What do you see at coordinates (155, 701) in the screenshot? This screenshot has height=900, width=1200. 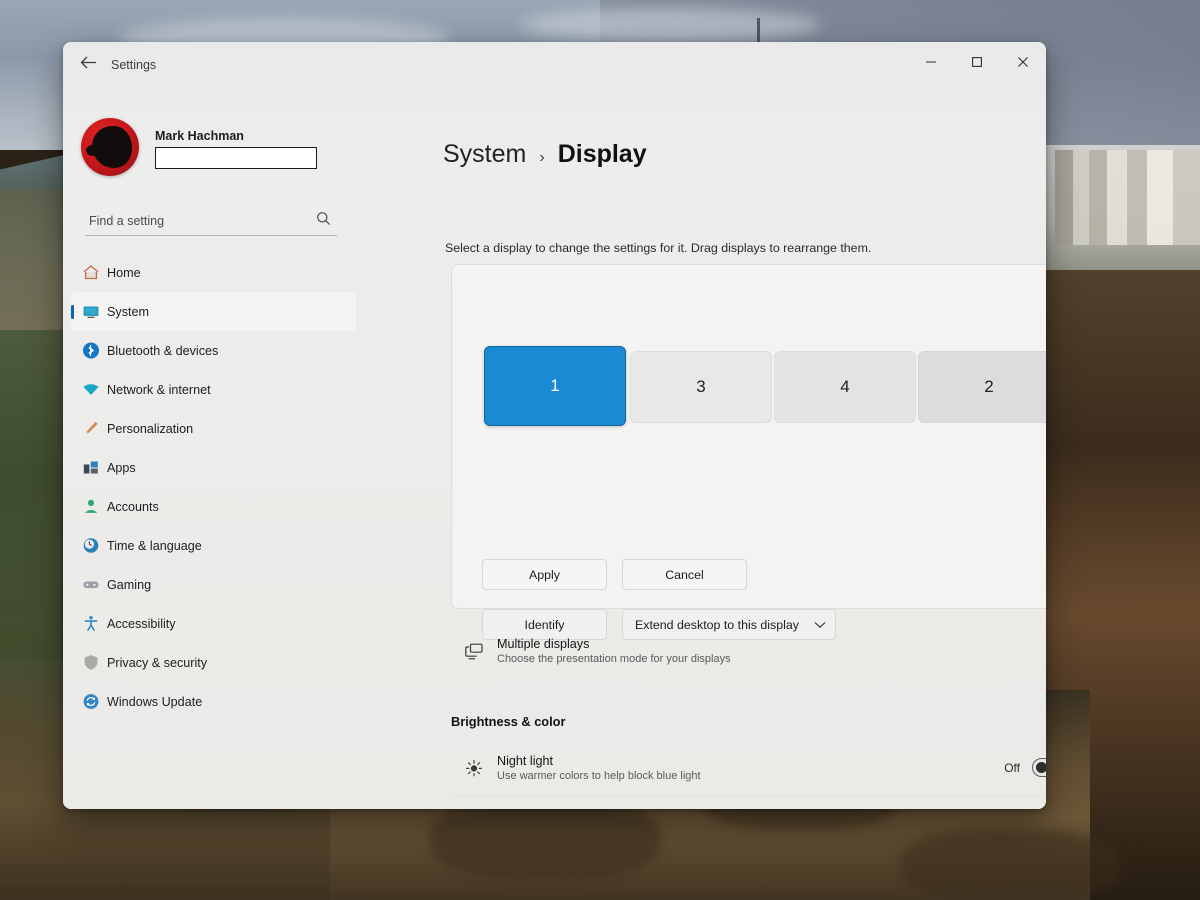 I see `sidebar-item-label: Windows Update` at bounding box center [155, 701].